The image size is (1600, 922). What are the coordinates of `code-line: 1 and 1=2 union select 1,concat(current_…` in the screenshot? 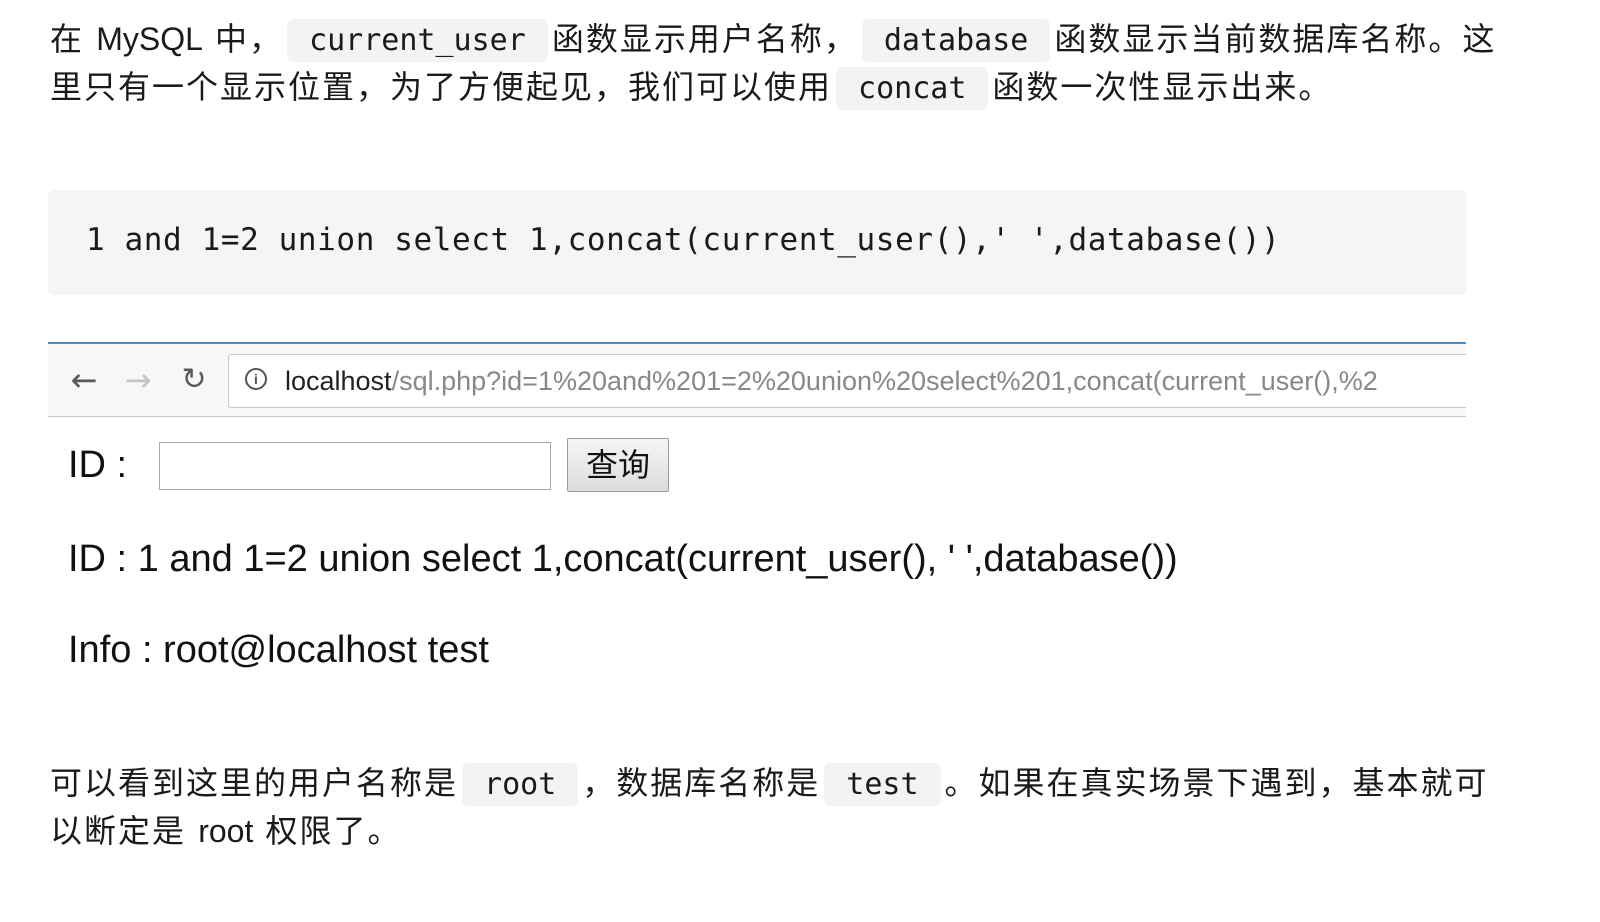 It's located at (683, 240).